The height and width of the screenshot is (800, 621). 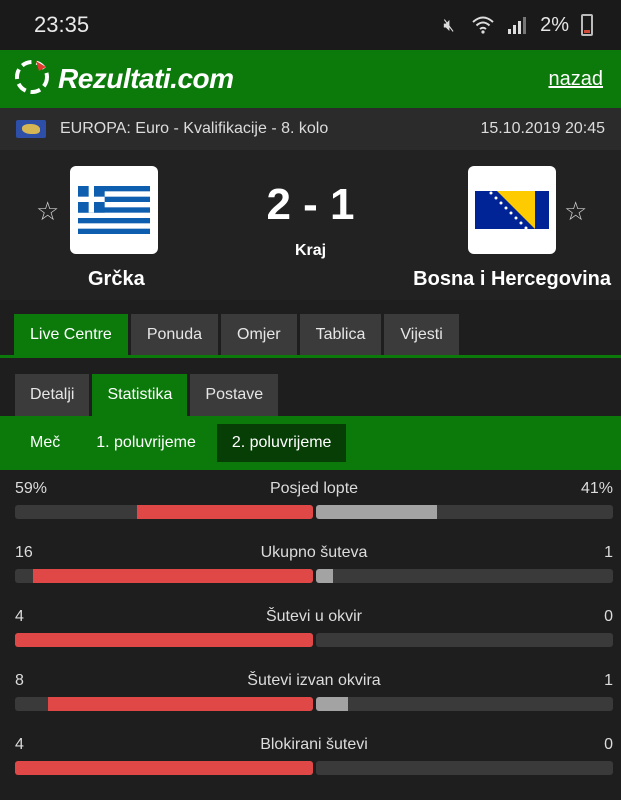 I want to click on tab-detalji: Detalji, so click(x=52, y=395).